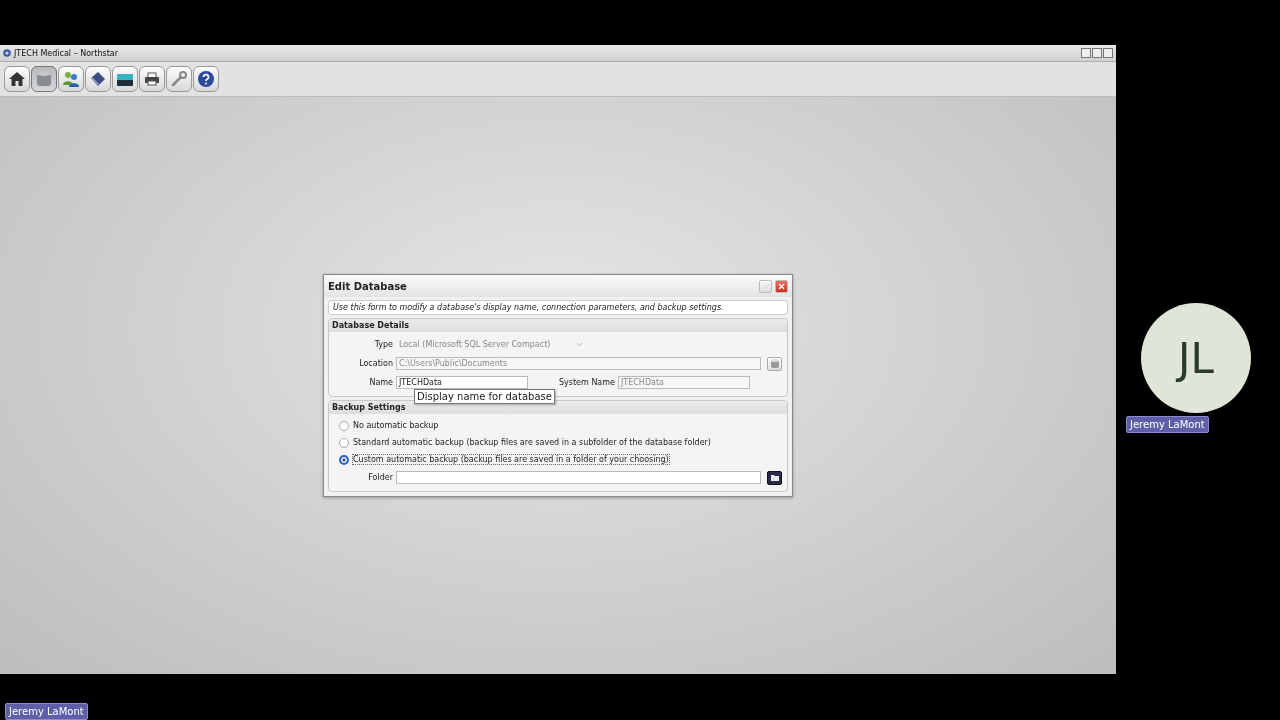  What do you see at coordinates (579, 344) in the screenshot?
I see `chevron-icon` at bounding box center [579, 344].